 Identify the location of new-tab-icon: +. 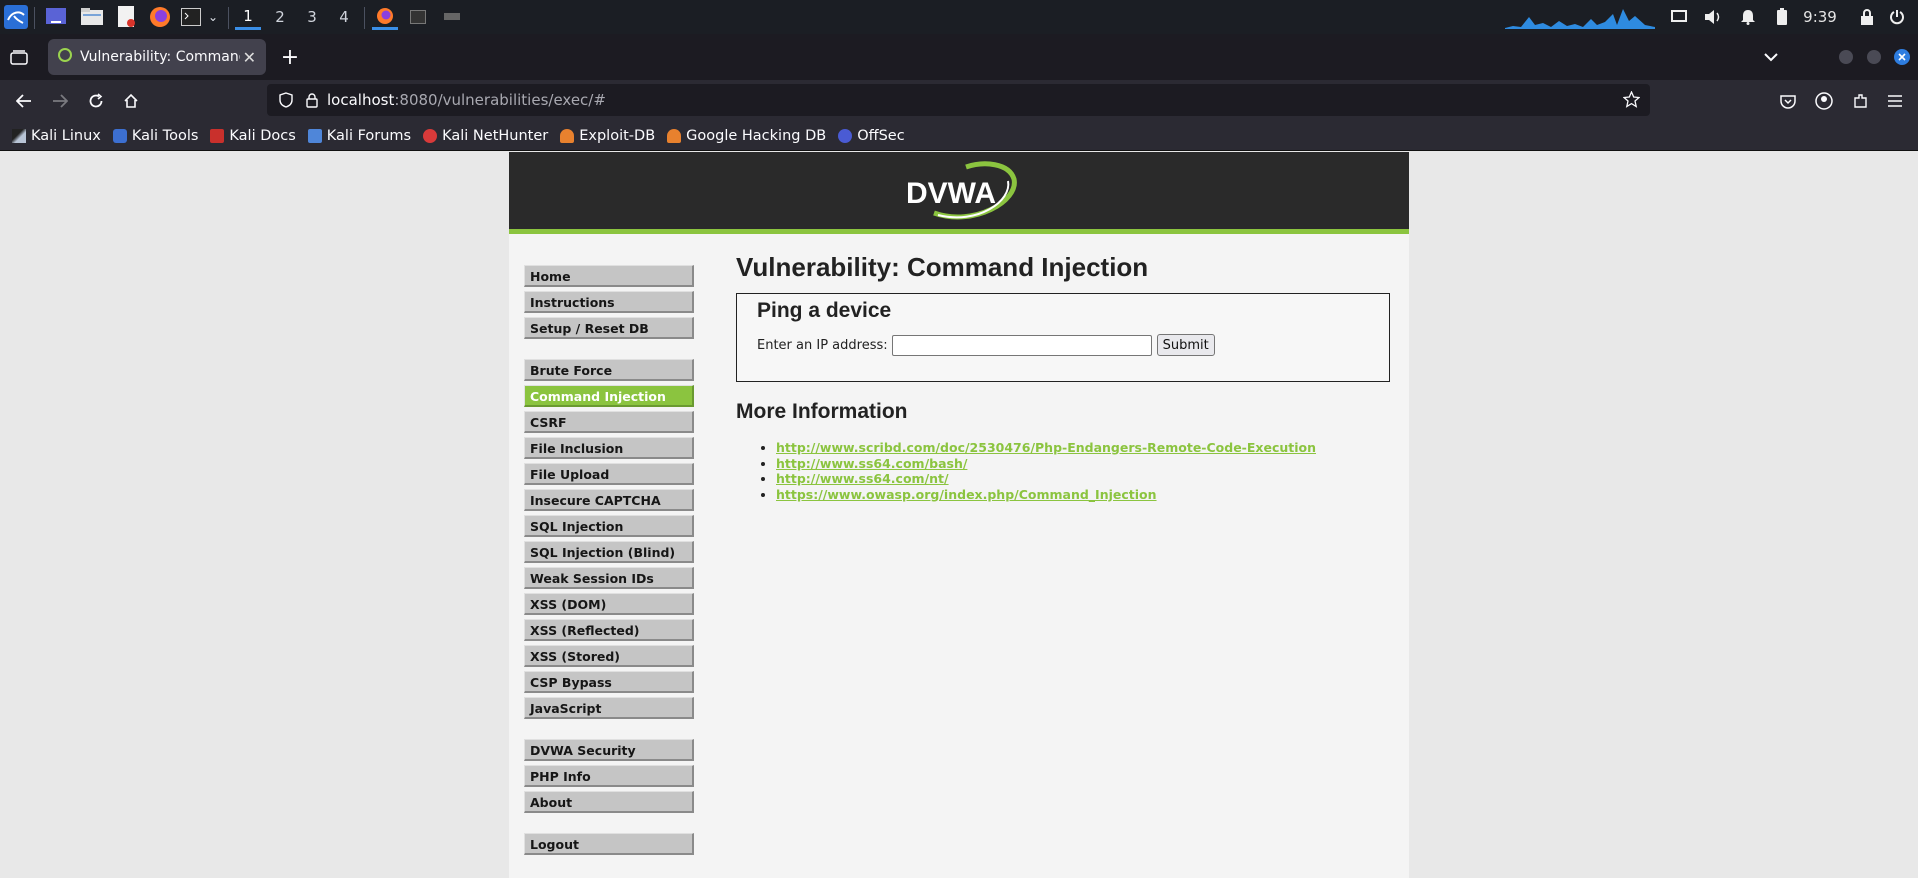
(290, 57).